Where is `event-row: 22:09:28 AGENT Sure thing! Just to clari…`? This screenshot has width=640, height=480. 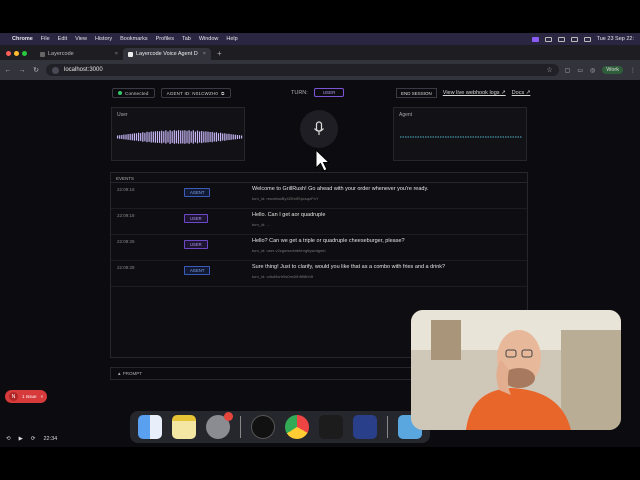 event-row: 22:09:28 AGENT Sure thing! Just to clari… is located at coordinates (319, 274).